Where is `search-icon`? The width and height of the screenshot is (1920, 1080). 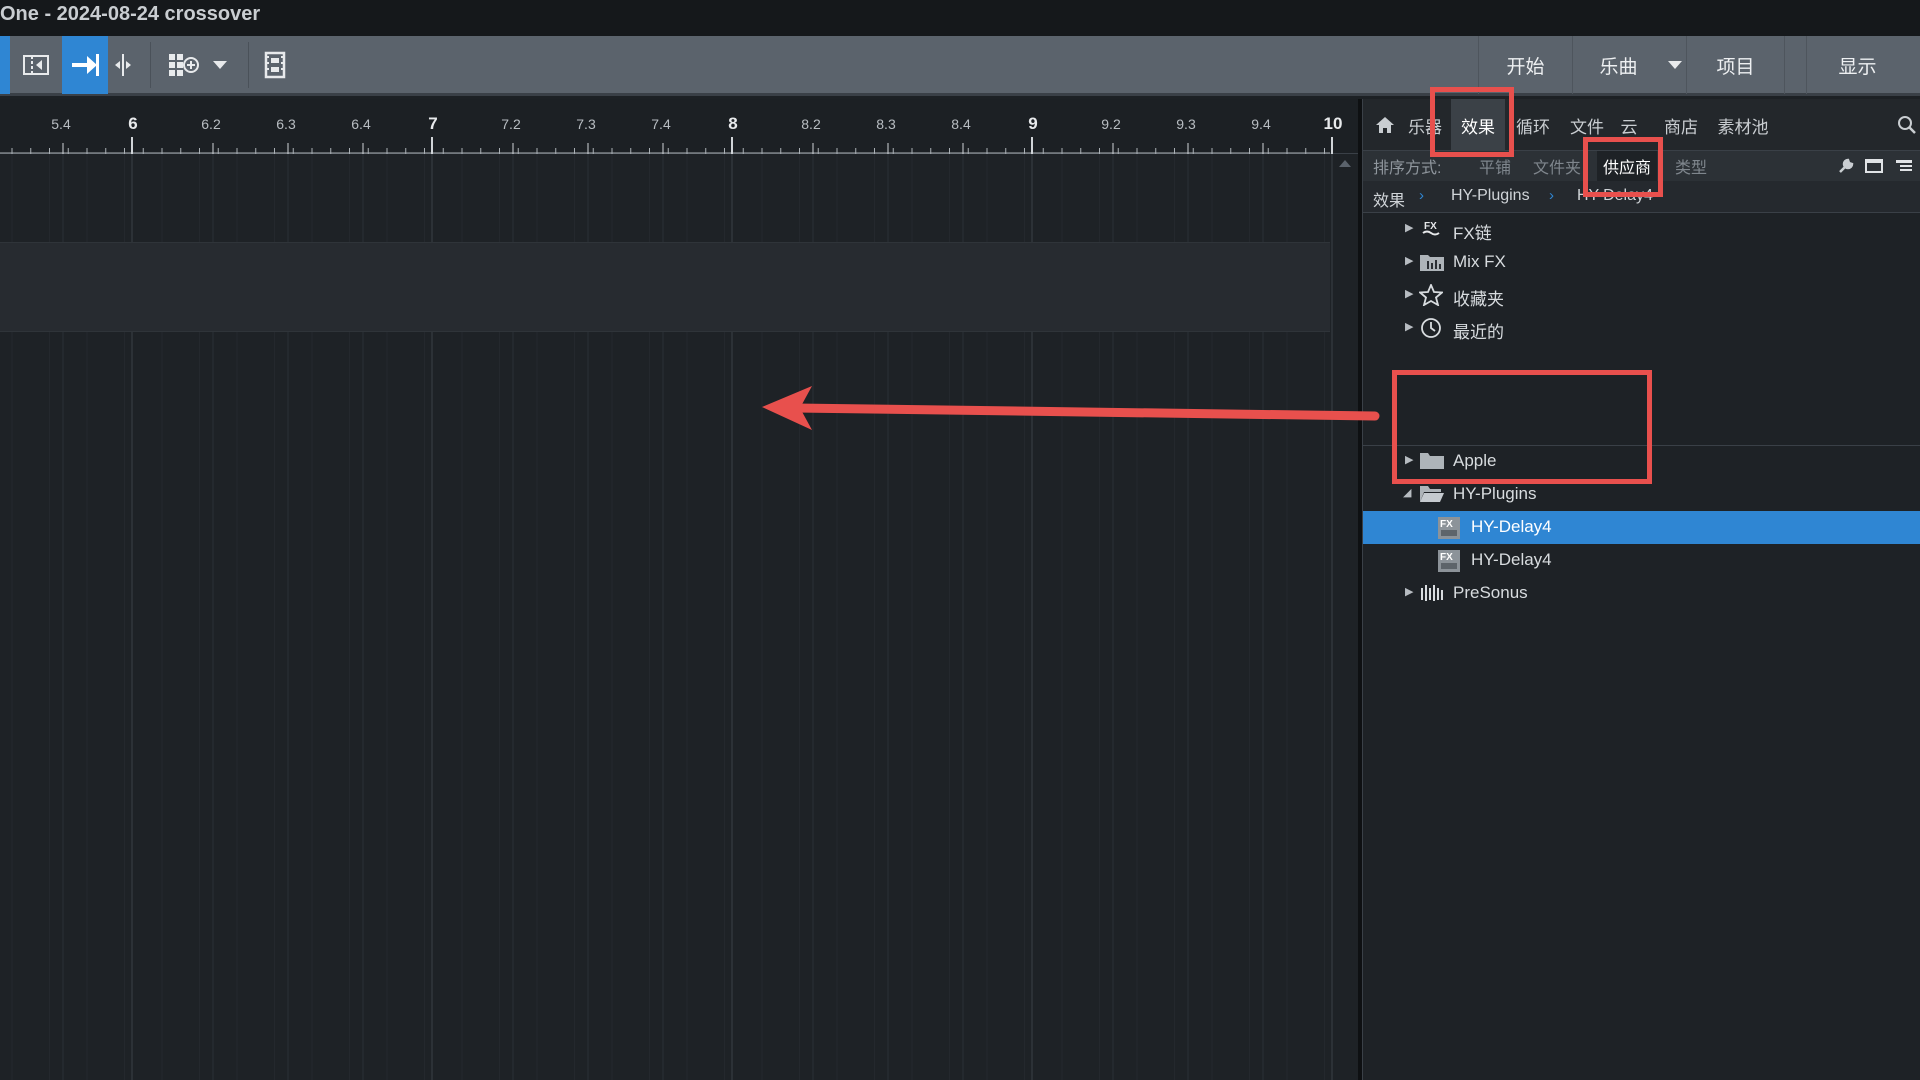 search-icon is located at coordinates (1907, 125).